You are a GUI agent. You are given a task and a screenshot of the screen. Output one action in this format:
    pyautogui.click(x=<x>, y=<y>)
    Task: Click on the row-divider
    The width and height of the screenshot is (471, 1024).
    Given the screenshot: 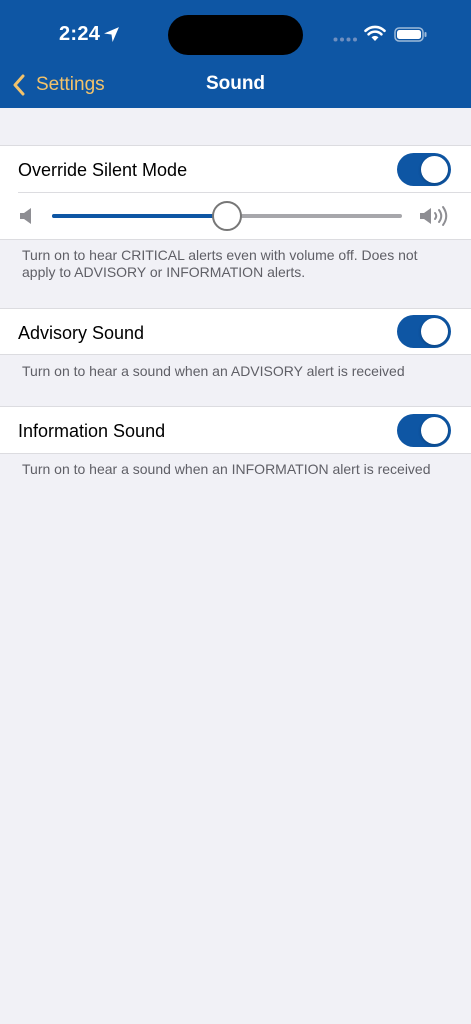 What is the action you would take?
    pyautogui.click(x=244, y=192)
    